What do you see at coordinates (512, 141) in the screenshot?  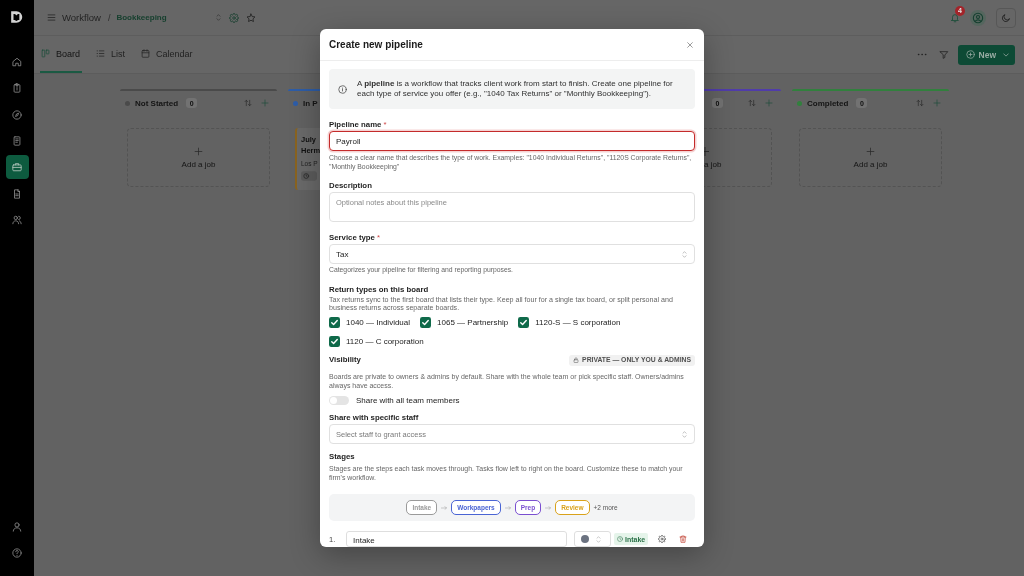 I see `pipeline-name-field: Payroll` at bounding box center [512, 141].